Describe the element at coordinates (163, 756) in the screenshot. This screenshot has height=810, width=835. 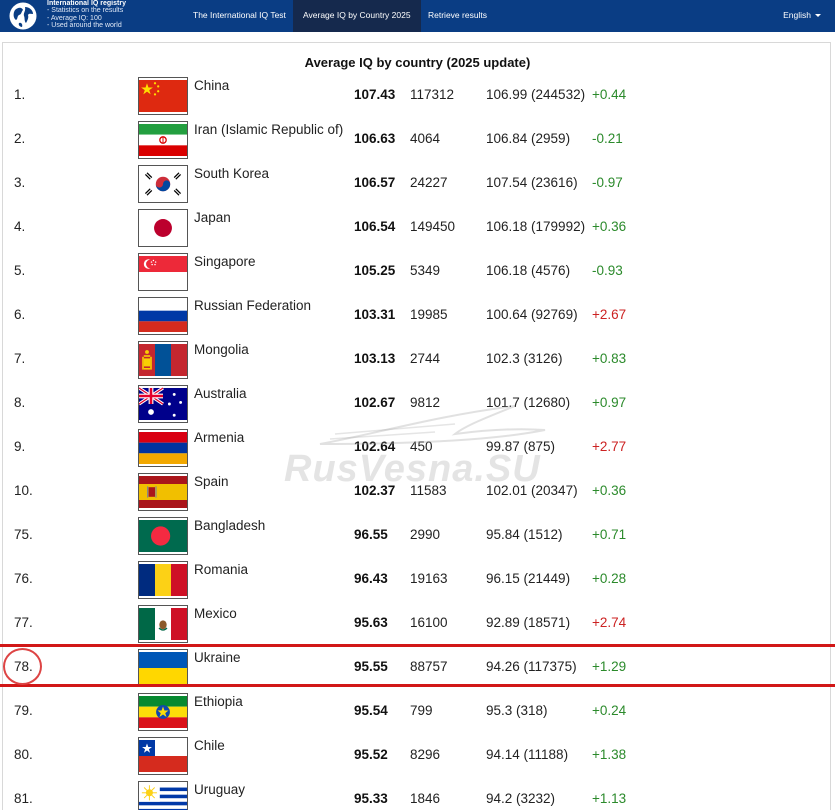
I see `chile-flag-icon` at that location.